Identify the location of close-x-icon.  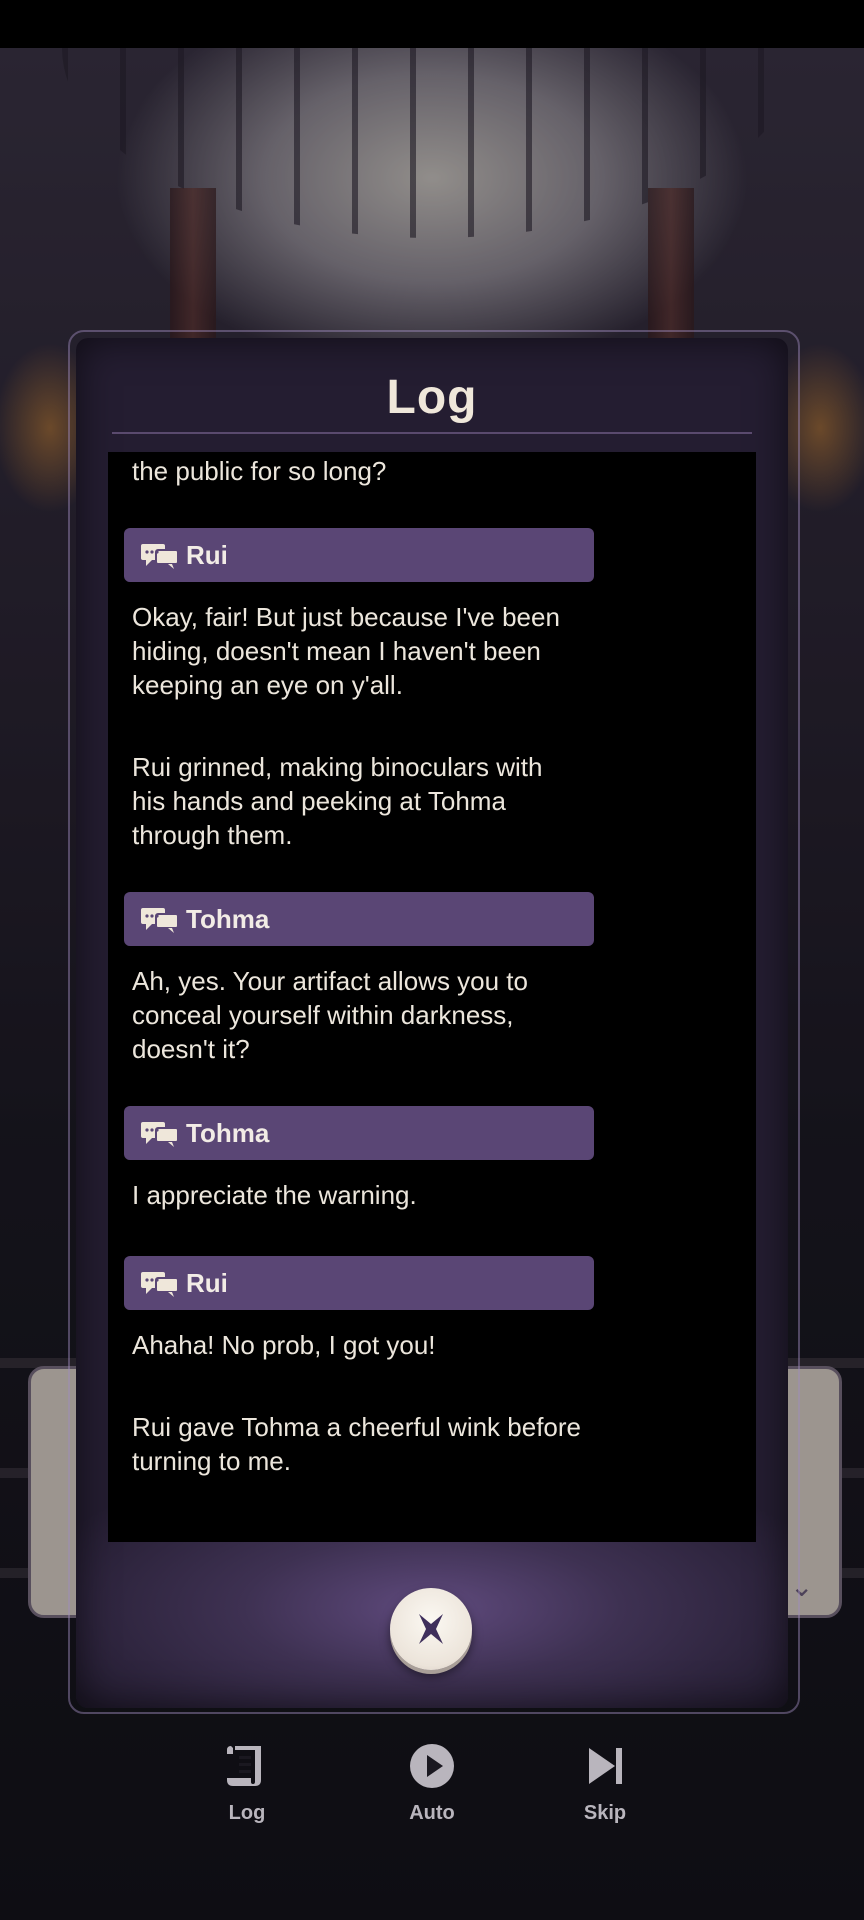
(431, 1629).